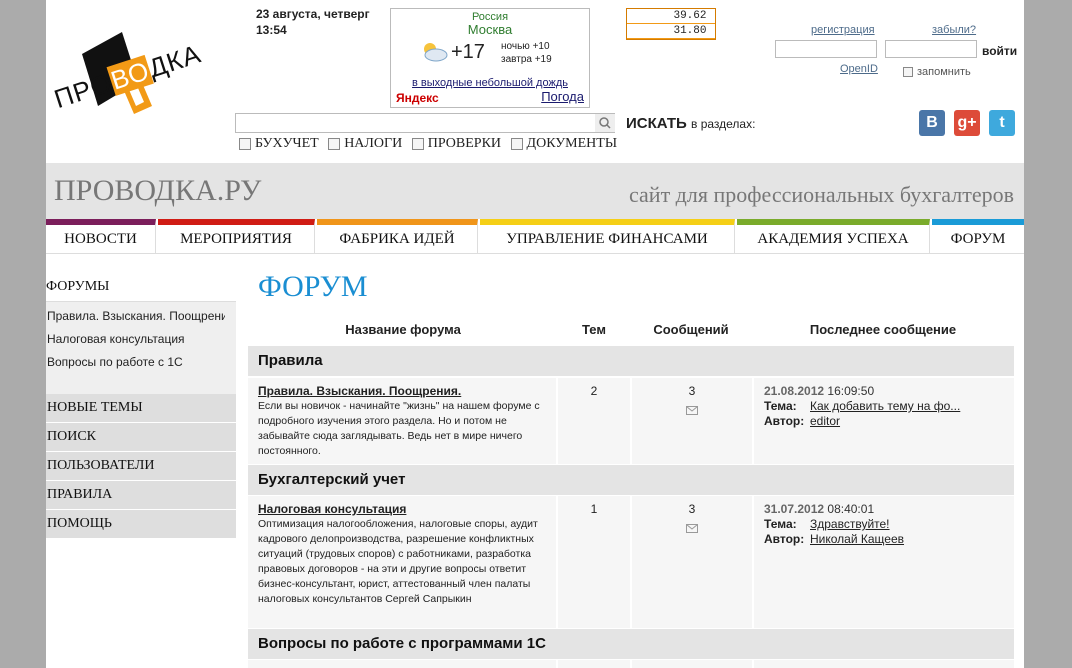 The height and width of the screenshot is (668, 1072). Describe the element at coordinates (417, 98) in the screenshot. I see `yandex-logo: Яндекс` at that location.